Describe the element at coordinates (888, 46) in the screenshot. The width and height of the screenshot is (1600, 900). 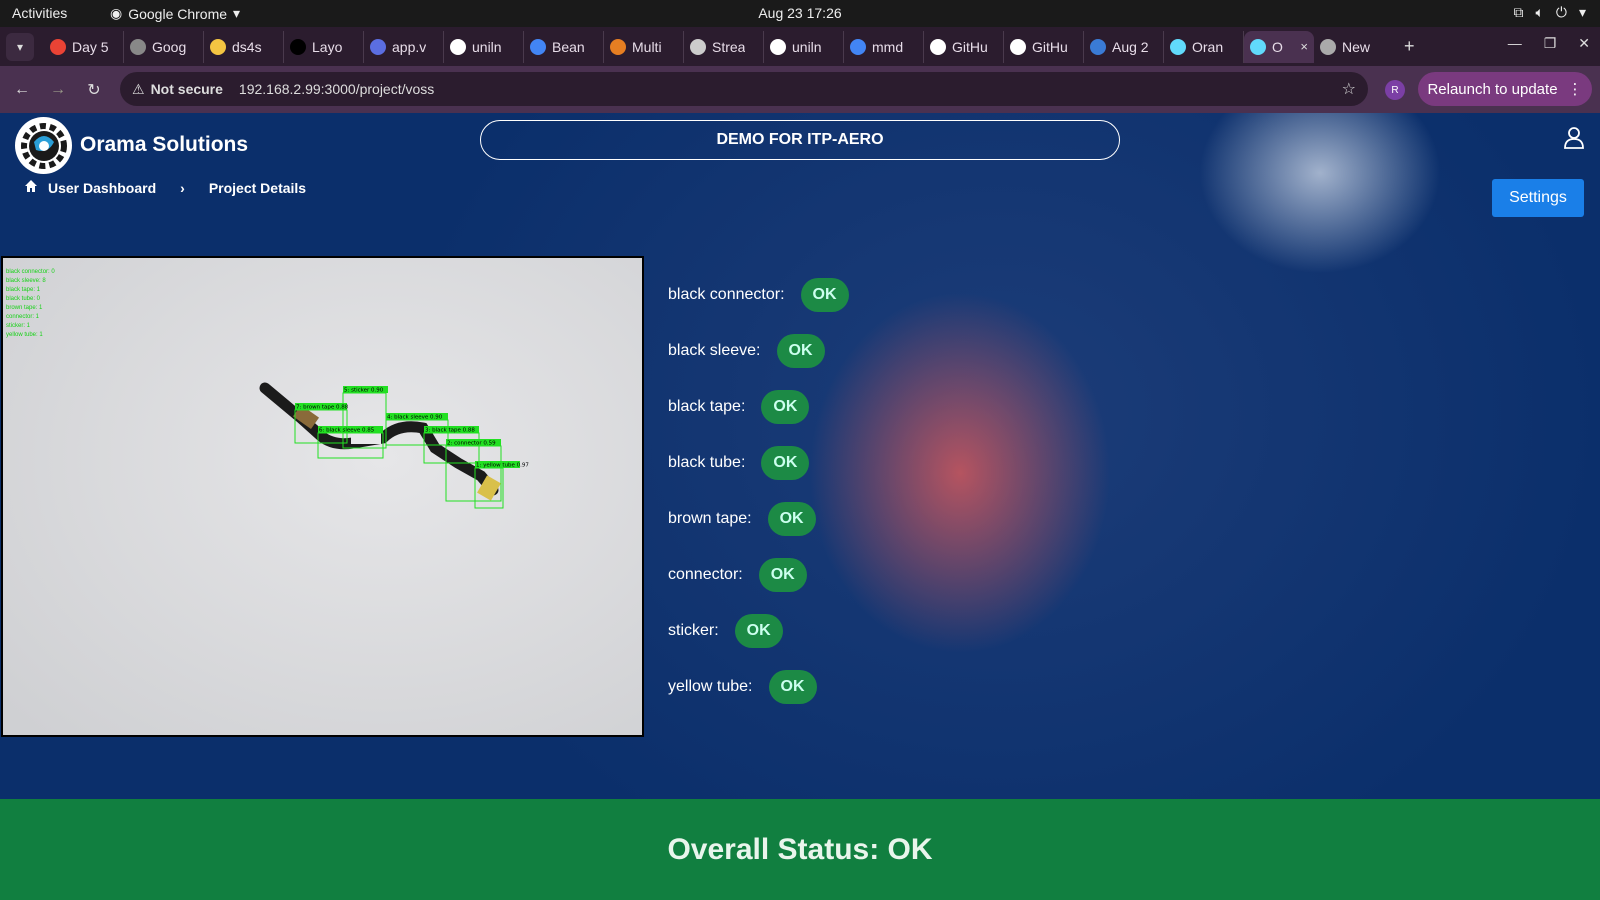
I see `tab-title: mmd` at that location.